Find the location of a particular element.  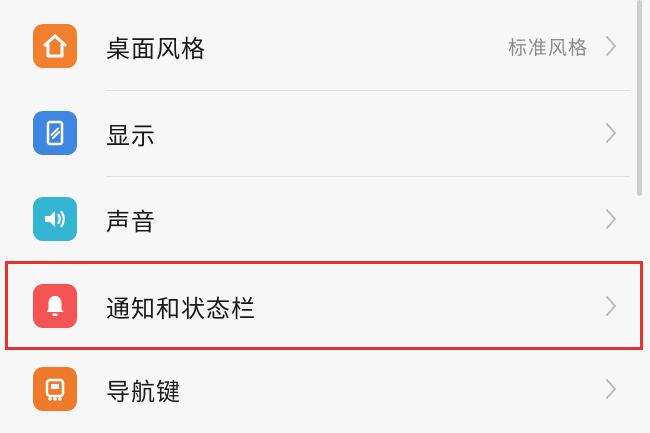

scrollbar is located at coordinates (639, 98).